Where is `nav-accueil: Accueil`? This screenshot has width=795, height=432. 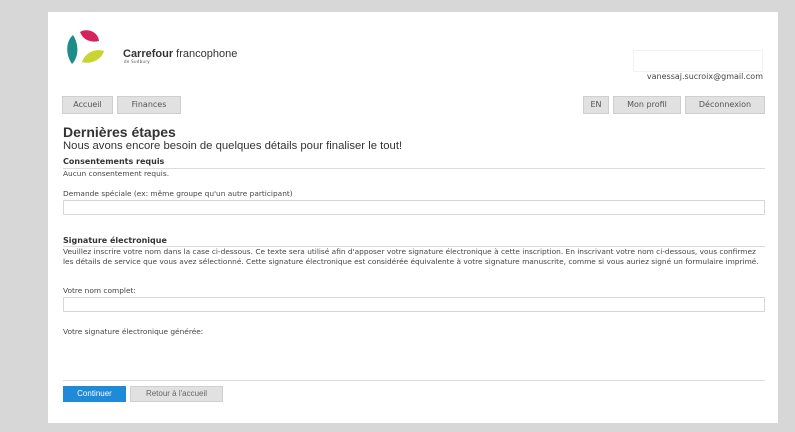
nav-accueil: Accueil is located at coordinates (87, 105).